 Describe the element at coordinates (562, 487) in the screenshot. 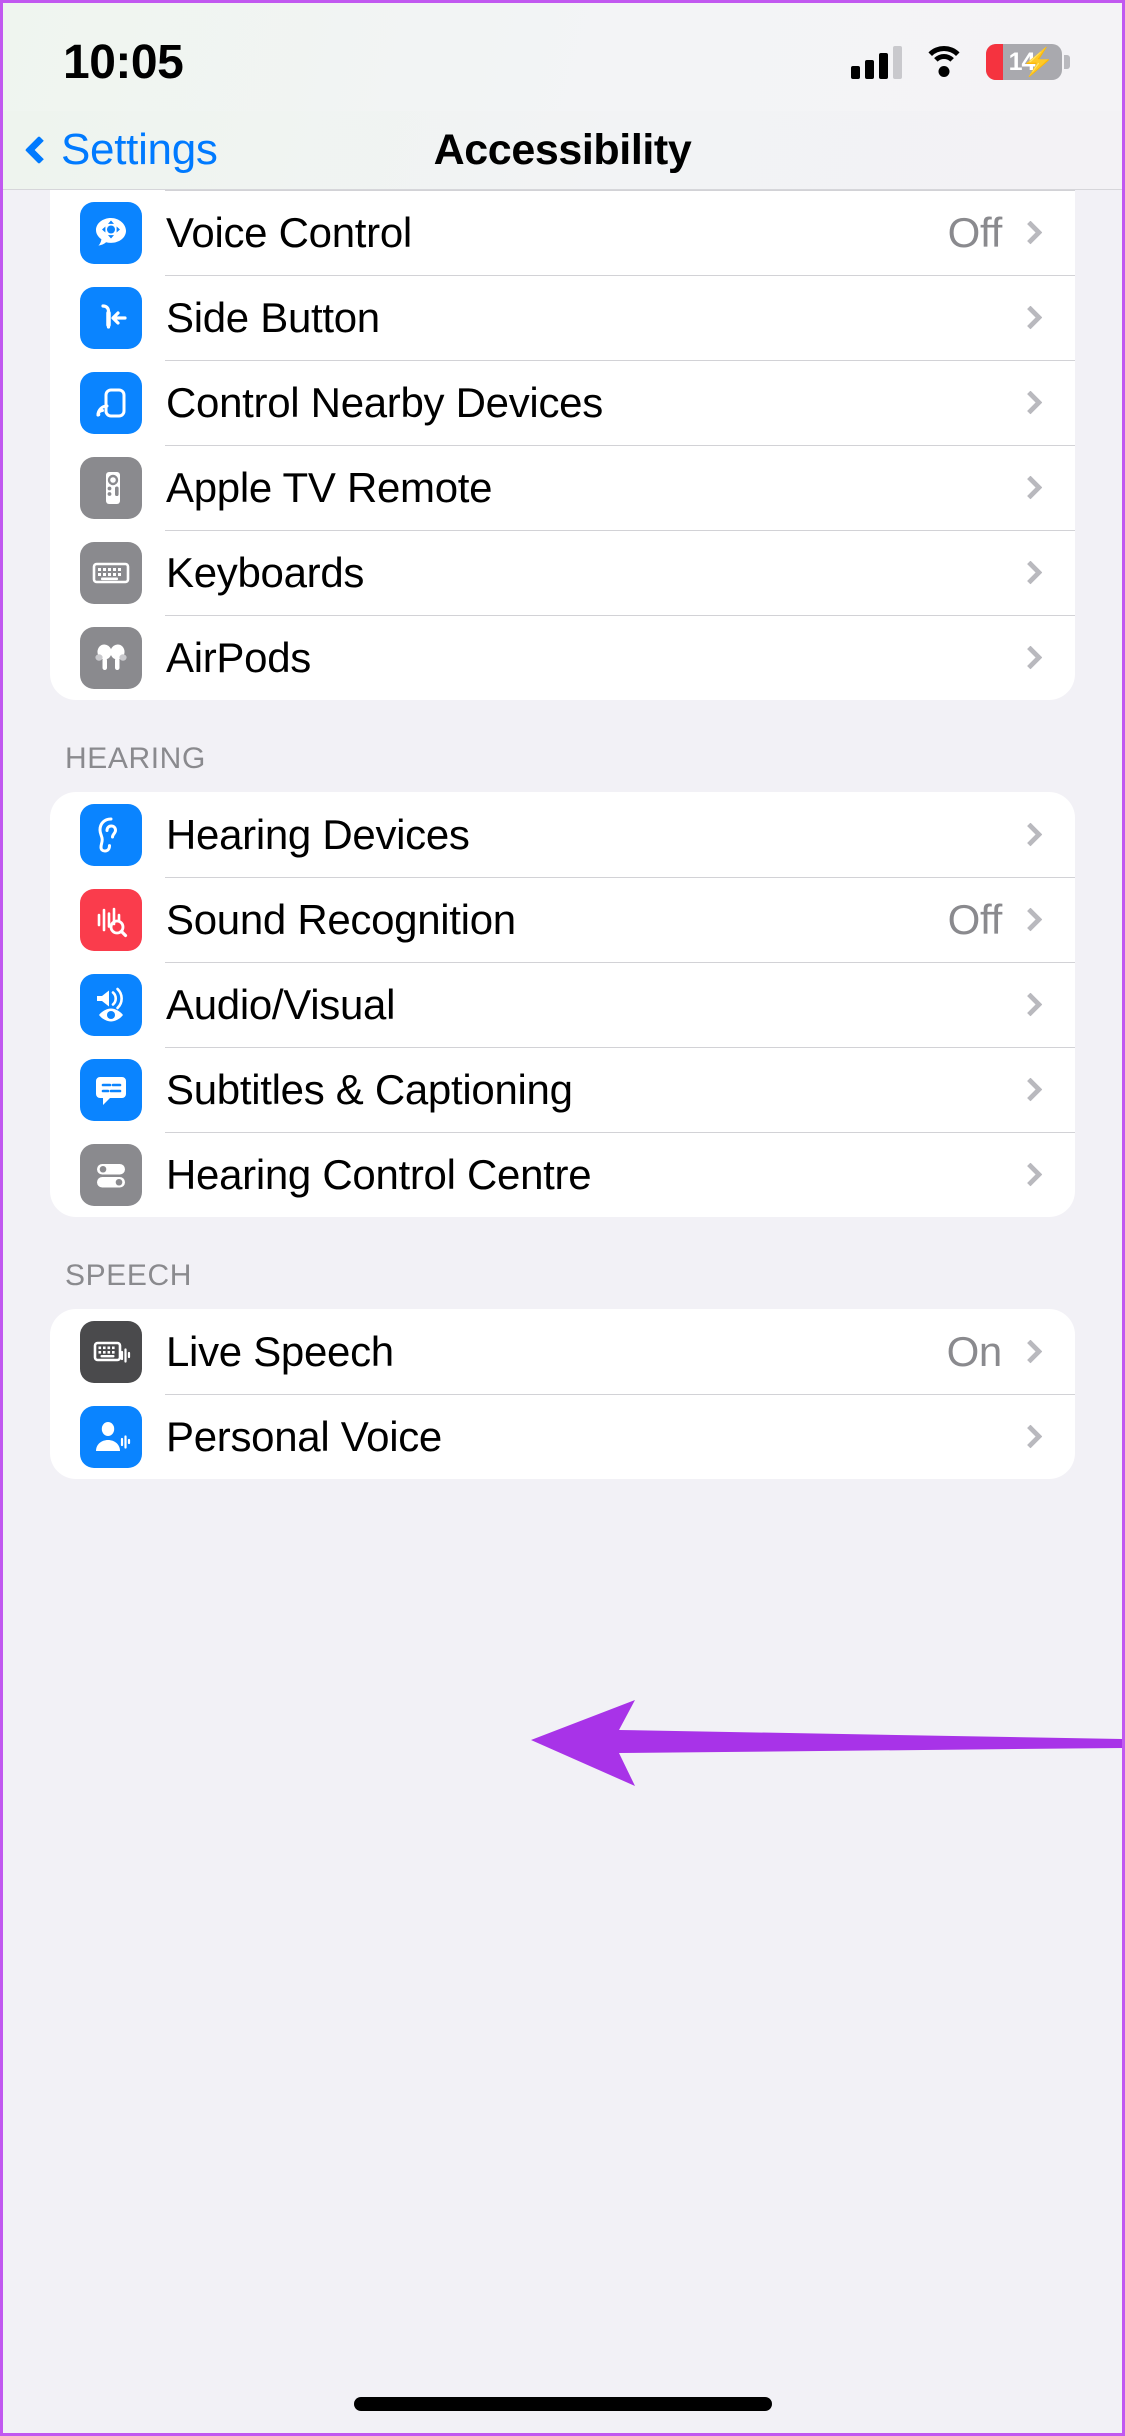

I see `row-apple-tv-remote: Apple TV Remote` at that location.